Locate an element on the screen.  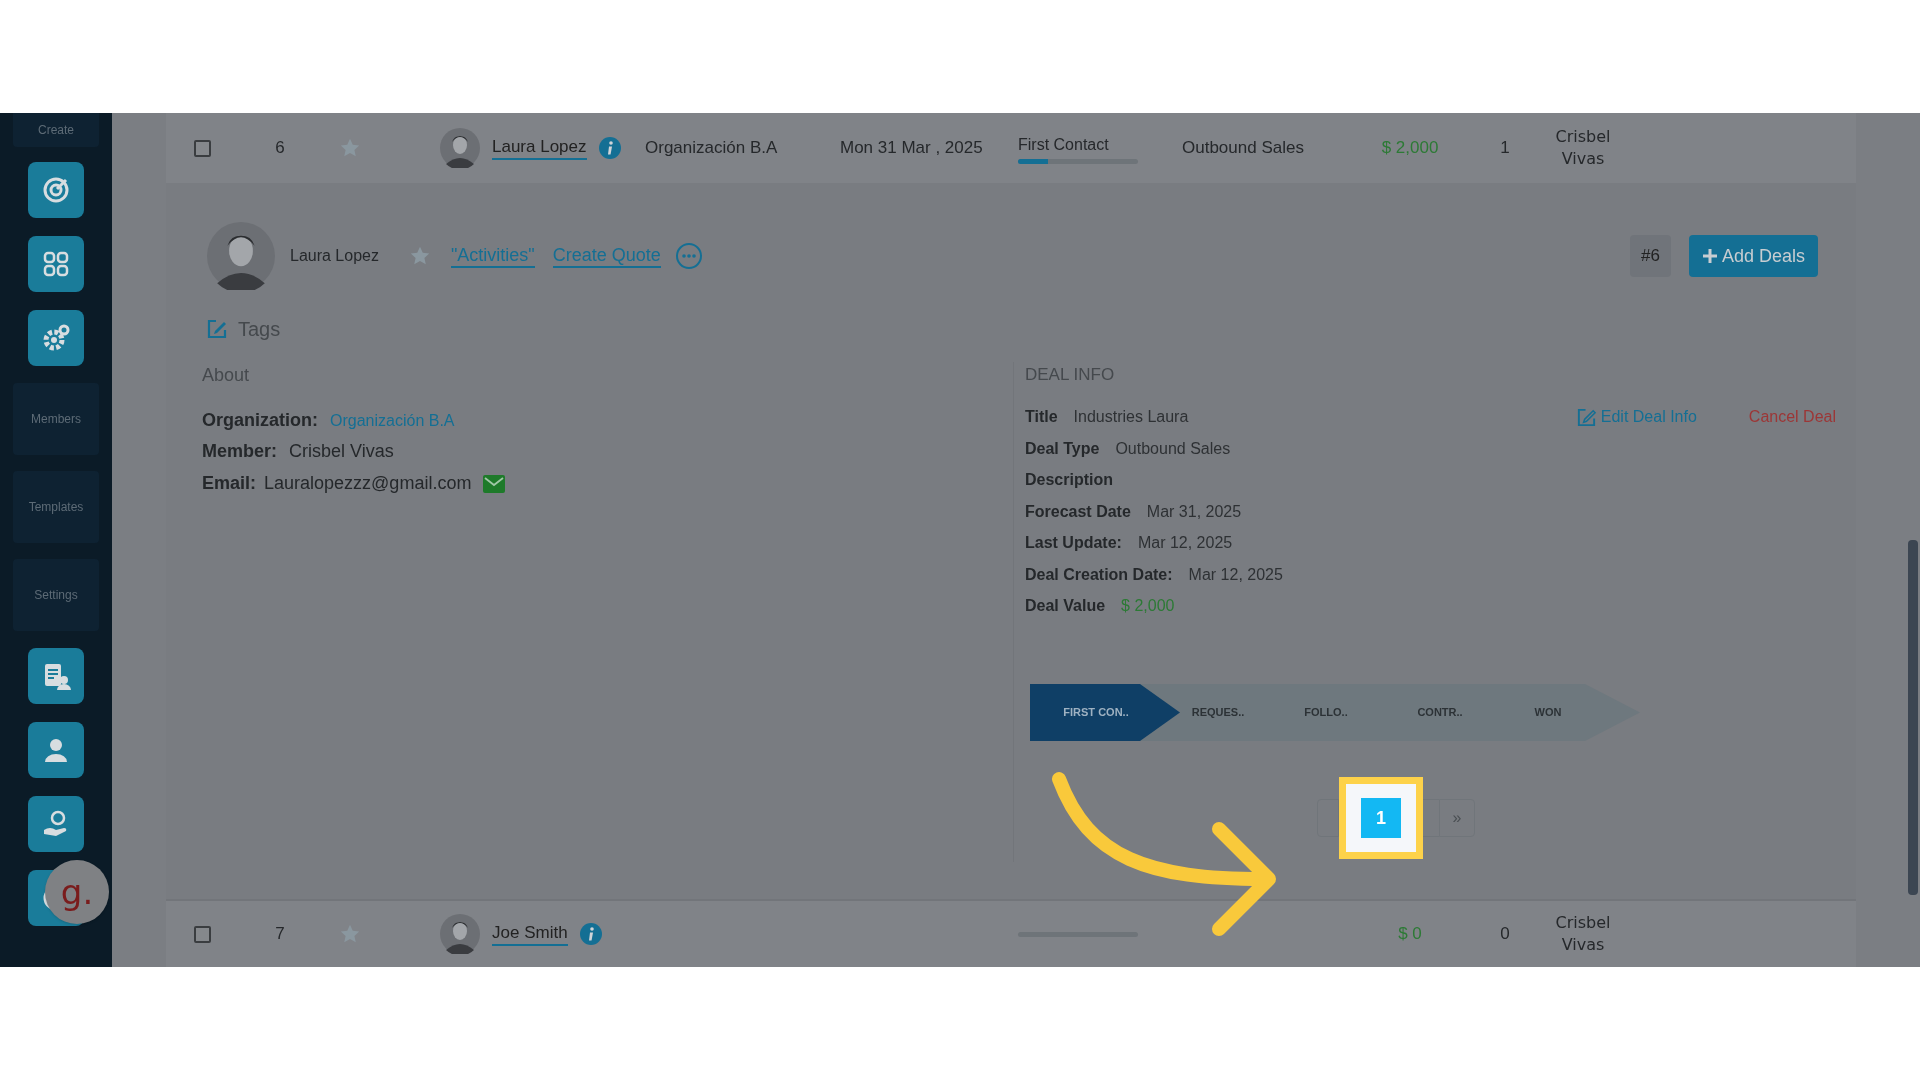
field-label: Deal Value is located at coordinates (1065, 606).